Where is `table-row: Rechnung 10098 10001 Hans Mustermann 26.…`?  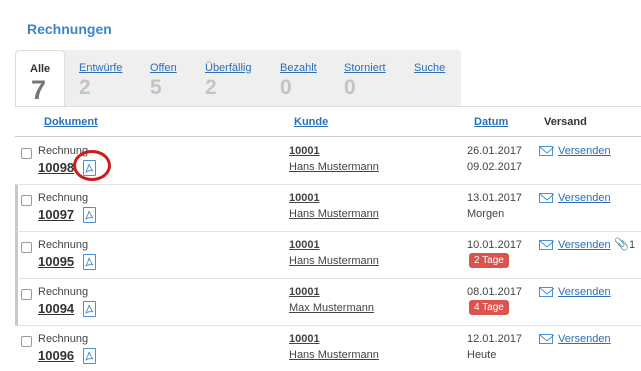 table-row: Rechnung 10098 10001 Hans Mustermann 26.… is located at coordinates (328, 161).